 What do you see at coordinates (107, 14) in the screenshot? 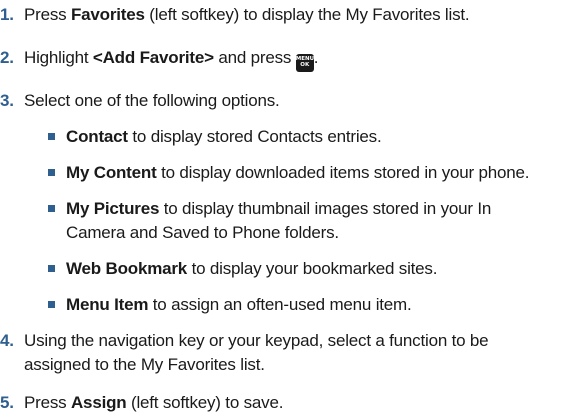
I see `softkey-name: Favorites` at bounding box center [107, 14].